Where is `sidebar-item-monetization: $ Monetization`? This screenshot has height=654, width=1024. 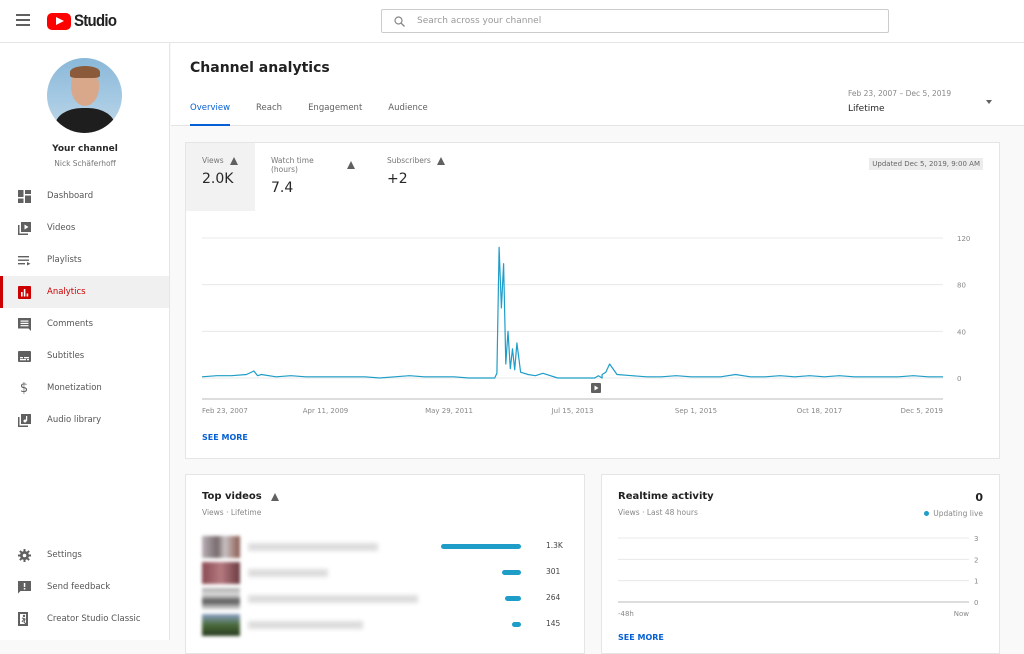
sidebar-item-monetization: $ Monetization is located at coordinates (84, 388).